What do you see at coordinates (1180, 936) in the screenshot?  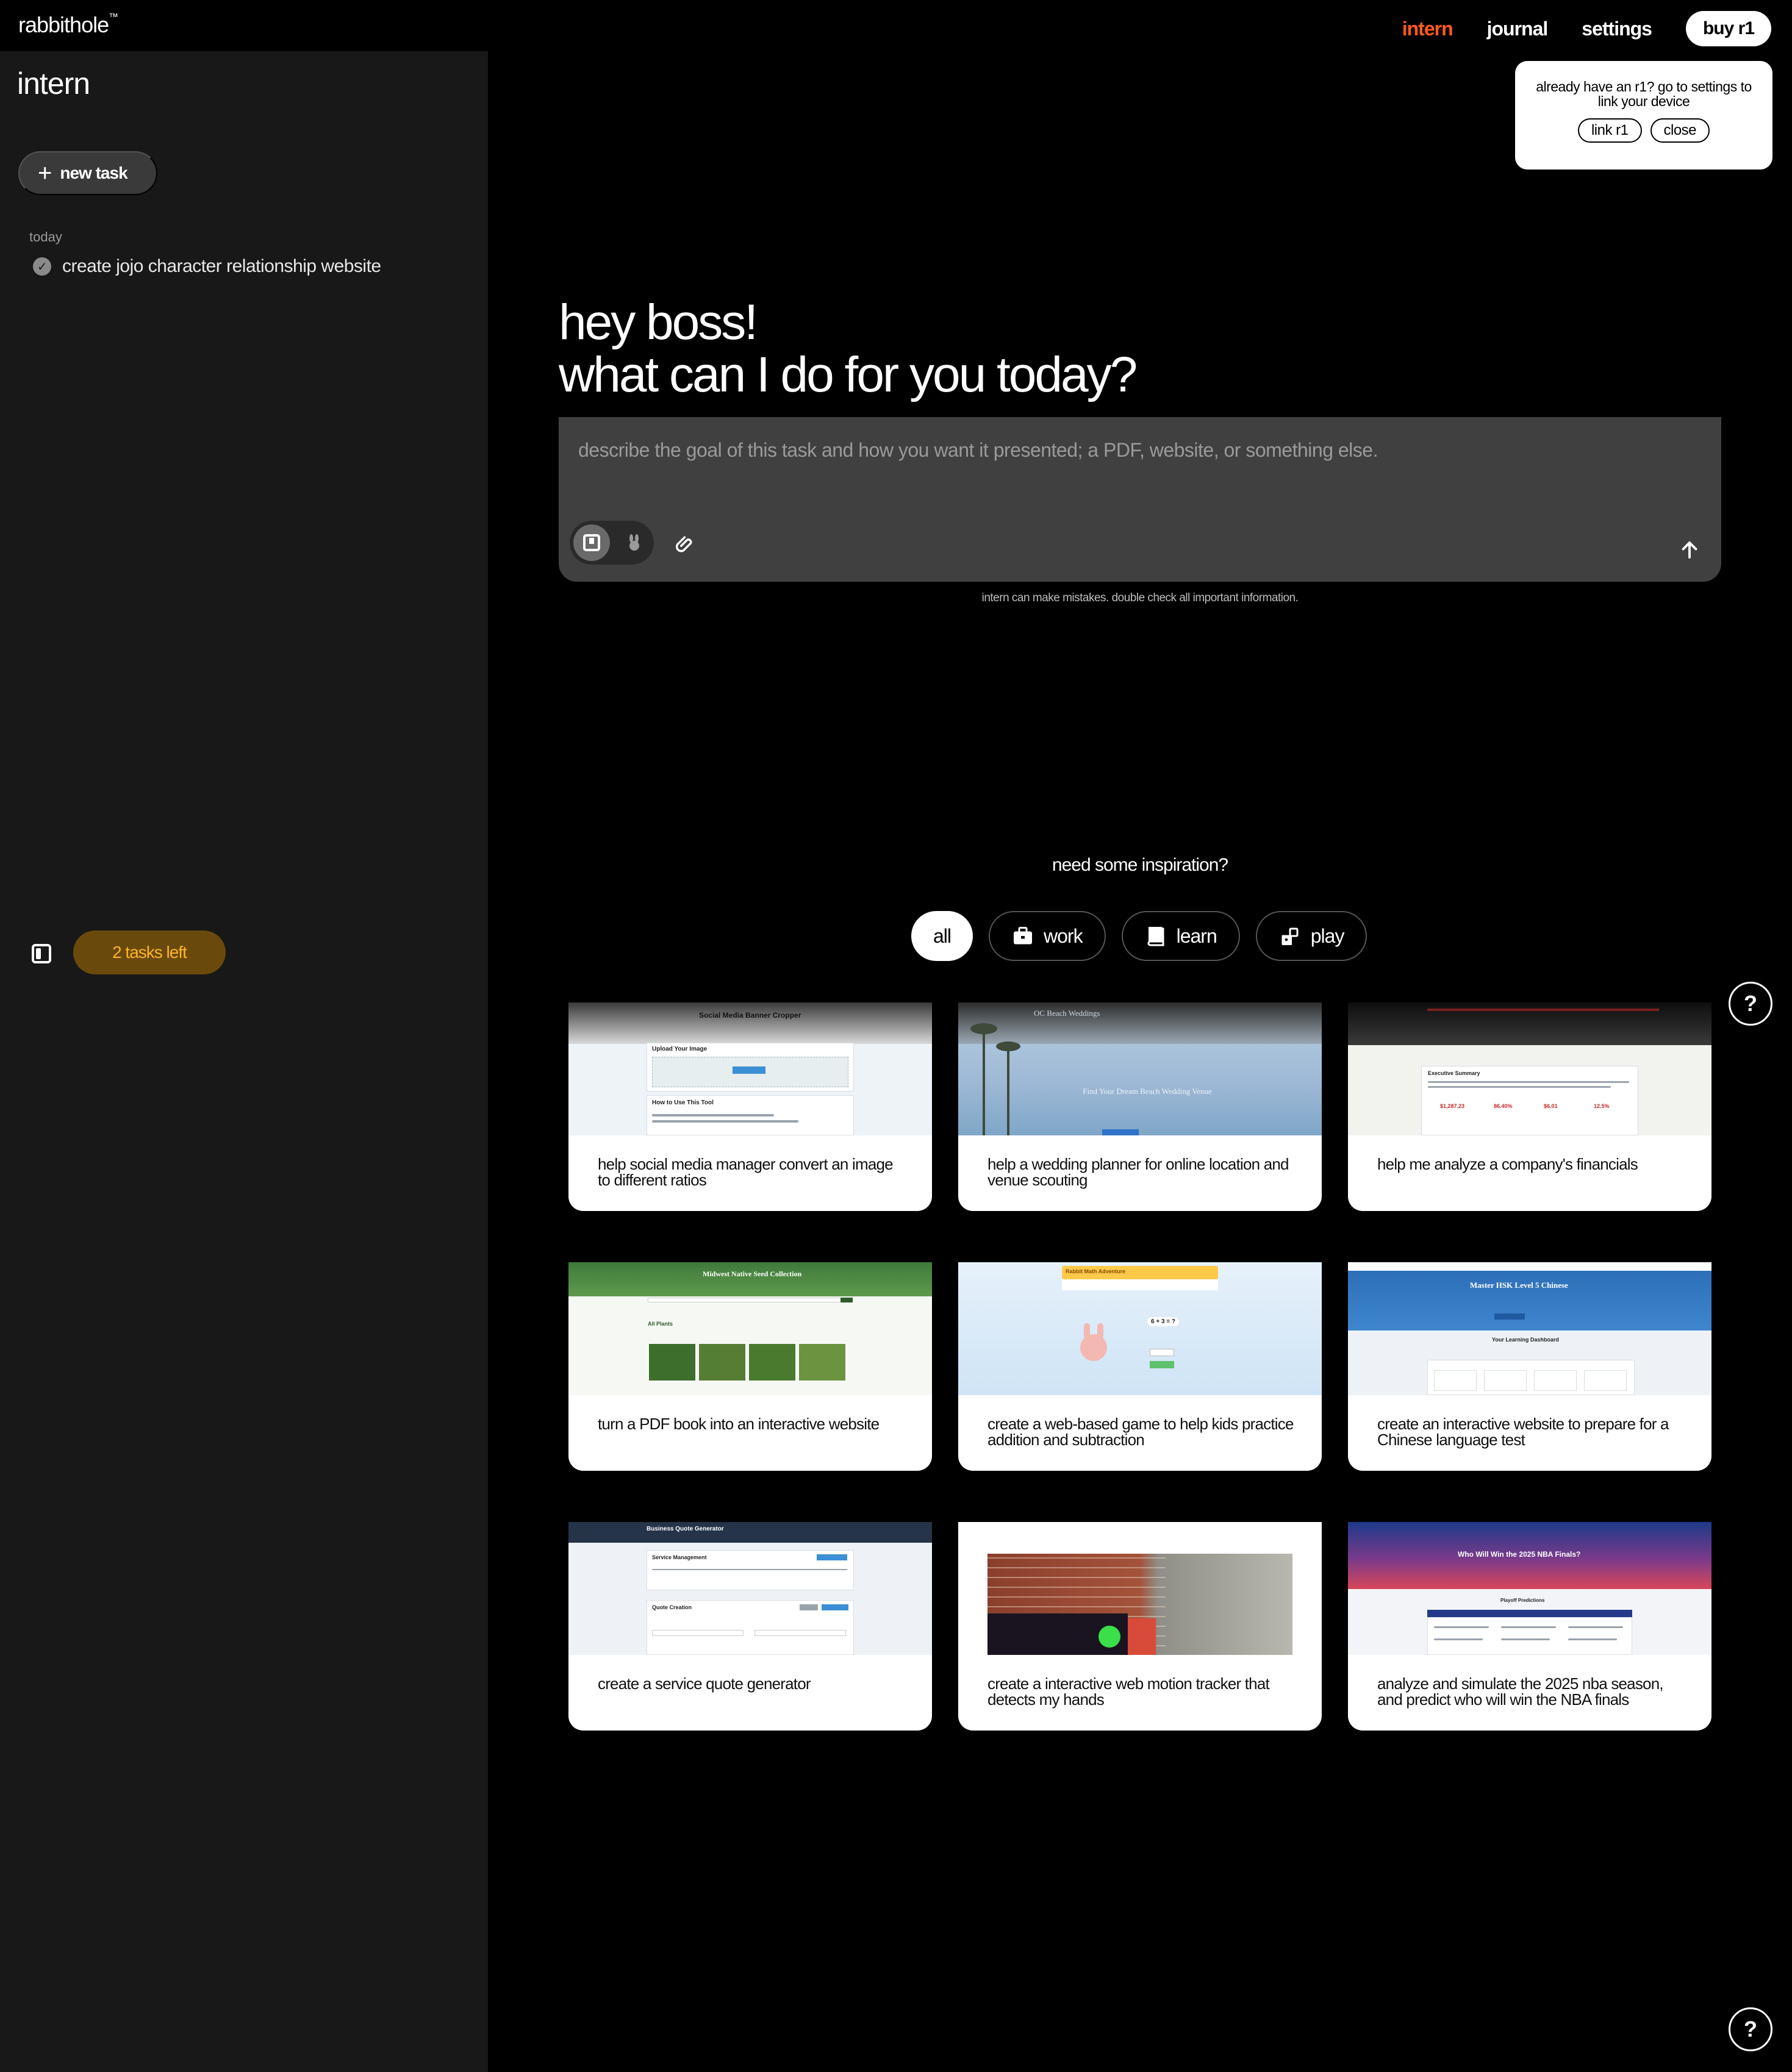 I see `filter-learn: learn` at bounding box center [1180, 936].